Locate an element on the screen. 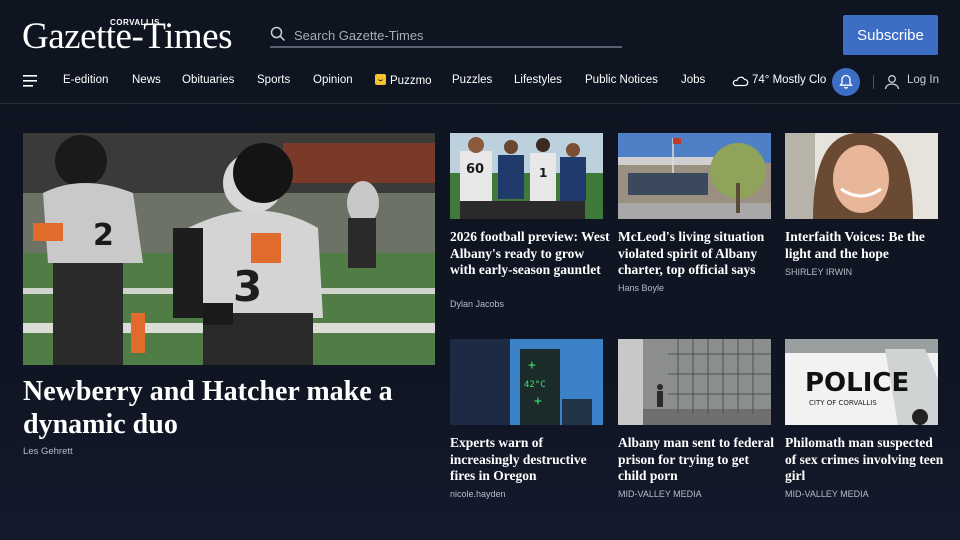 The width and height of the screenshot is (960, 540). search-input is located at coordinates (454, 35).